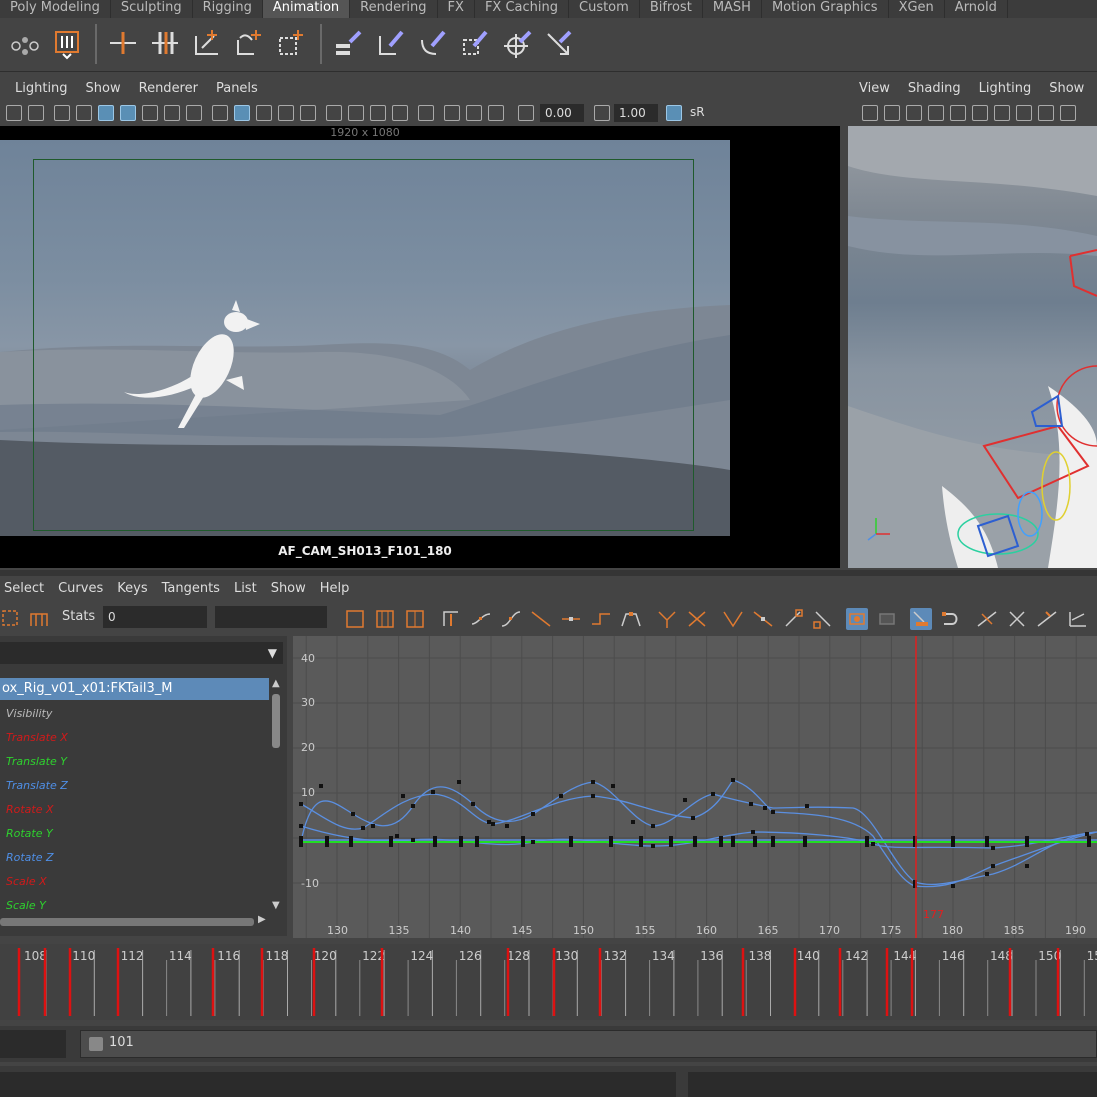 The height and width of the screenshot is (1097, 1097). What do you see at coordinates (559, 43) in the screenshot?
I see `pole-vector-icon` at bounding box center [559, 43].